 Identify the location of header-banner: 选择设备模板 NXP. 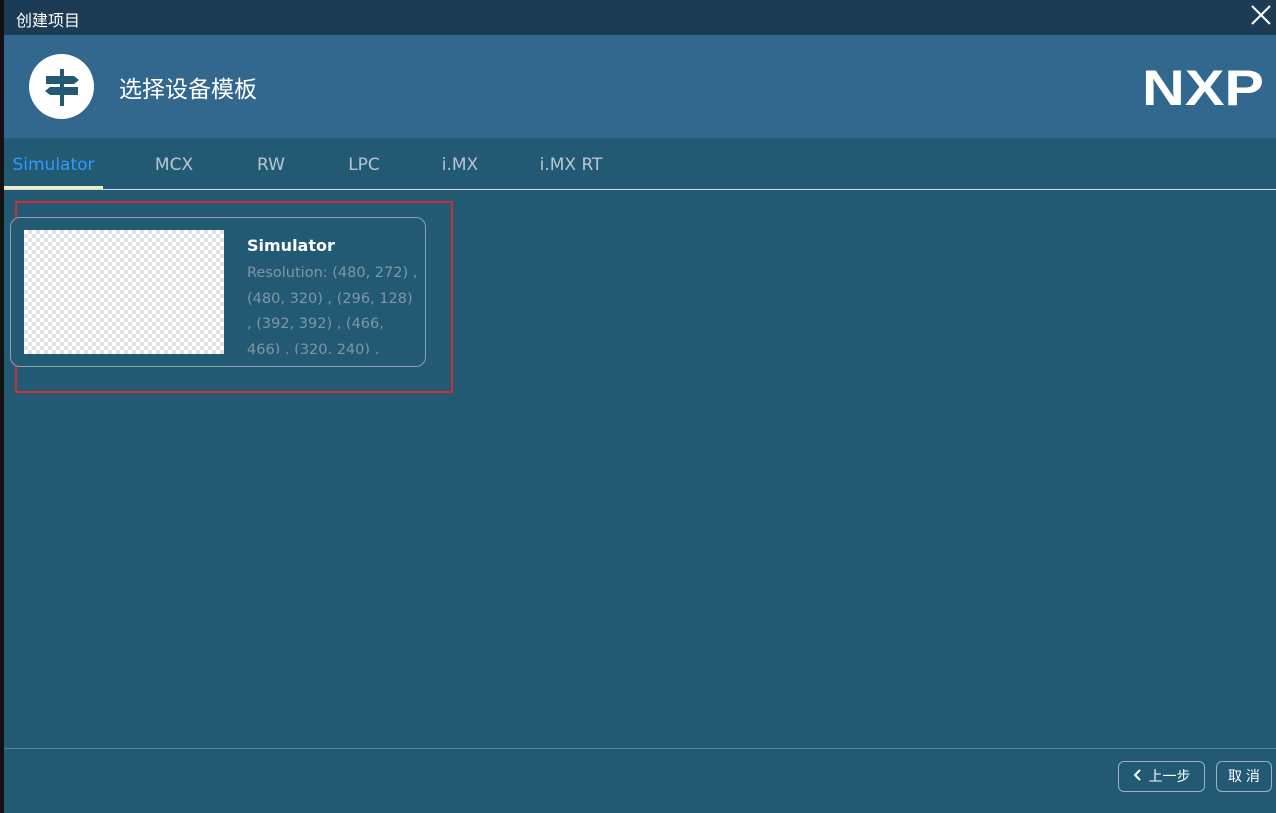
(640, 86).